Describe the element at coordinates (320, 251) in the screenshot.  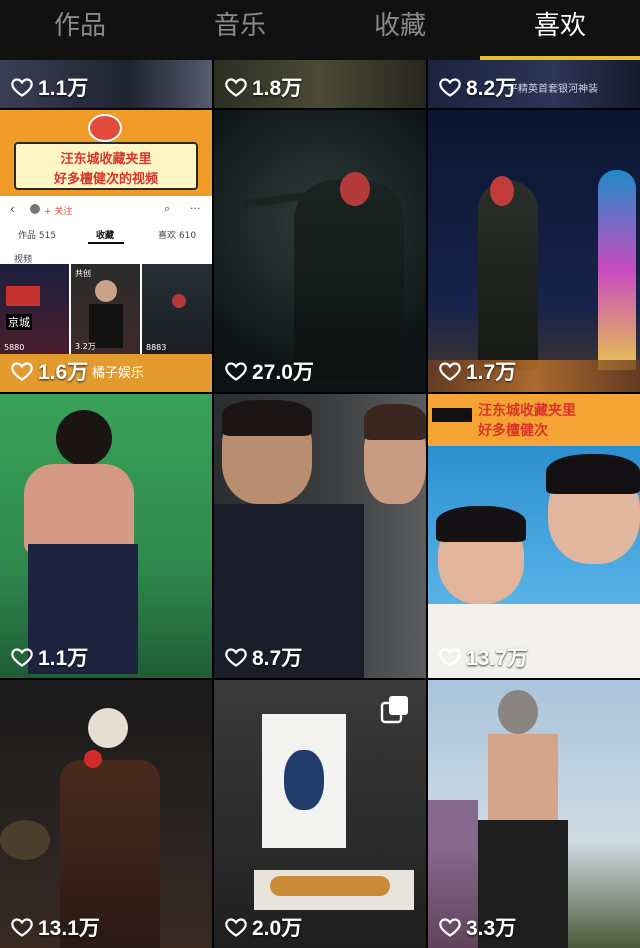
I see `video-tile: 27.0万` at that location.